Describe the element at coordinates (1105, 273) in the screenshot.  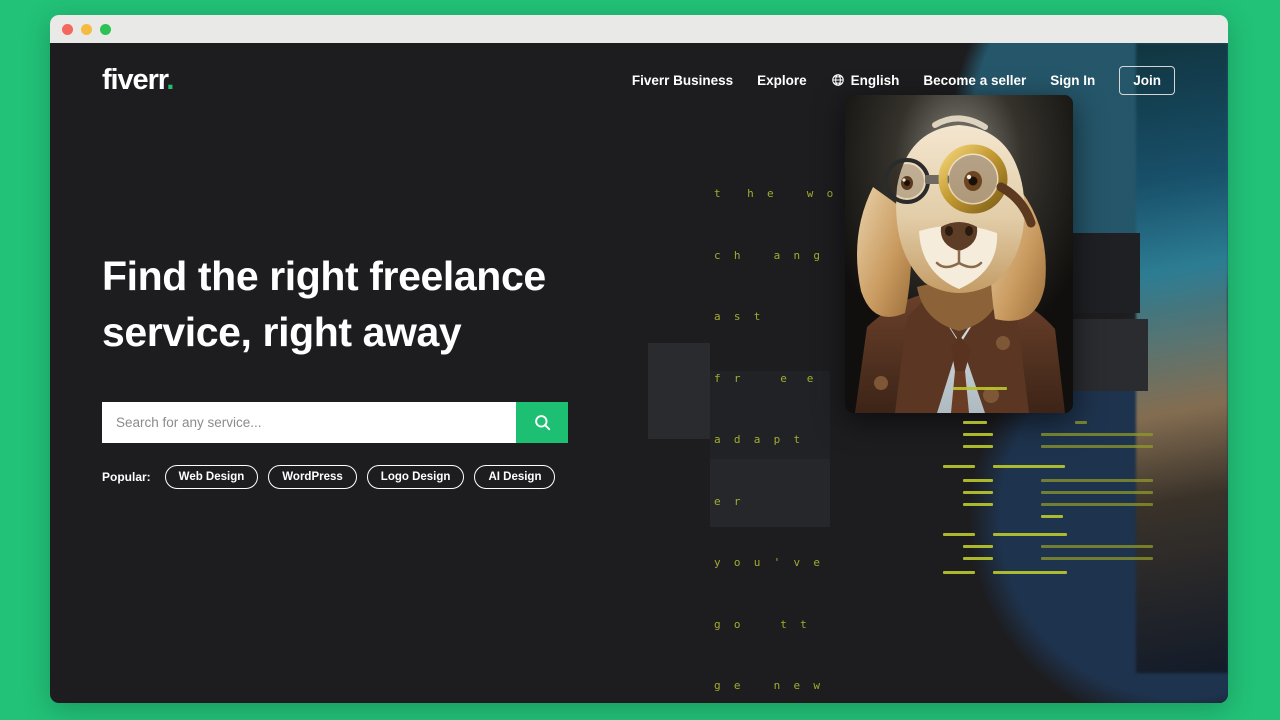
I see `mosaic-tile` at that location.